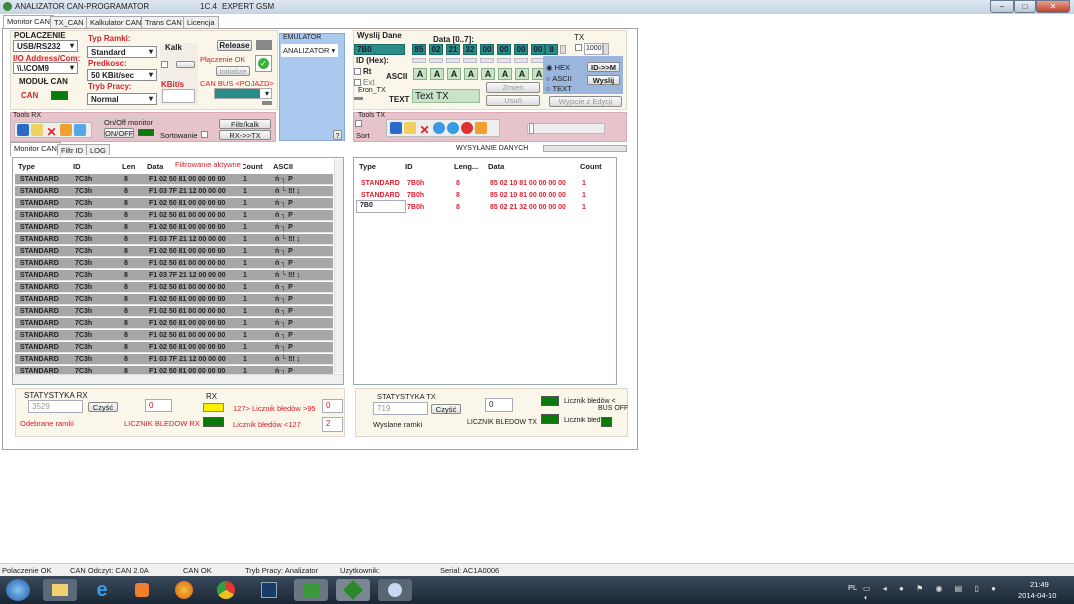  What do you see at coordinates (559, 88) in the screenshot?
I see `radio-text: ○ TEXT` at bounding box center [559, 88].